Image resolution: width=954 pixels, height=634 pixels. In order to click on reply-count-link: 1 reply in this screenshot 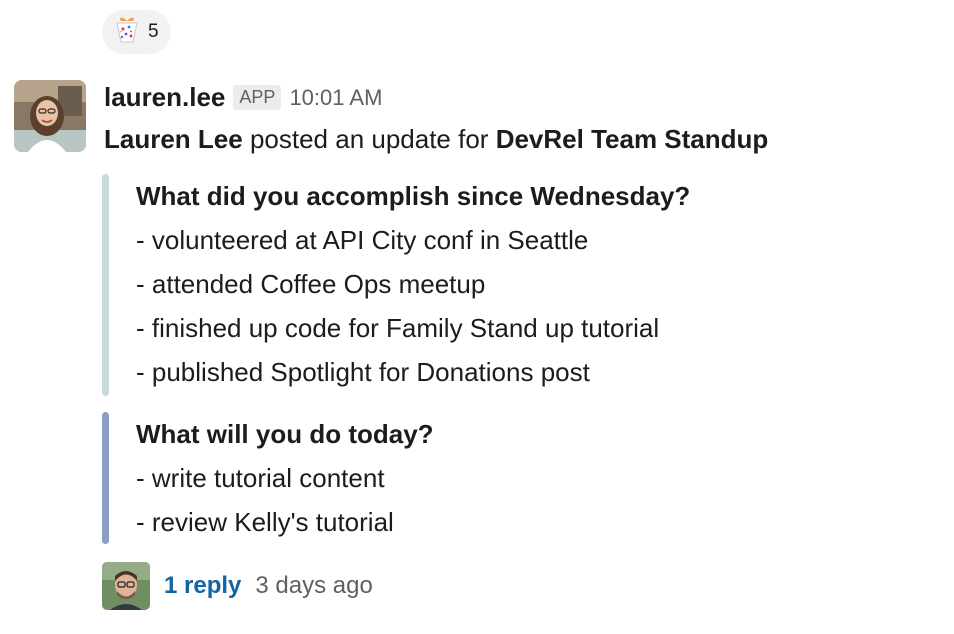, I will do `click(202, 586)`.